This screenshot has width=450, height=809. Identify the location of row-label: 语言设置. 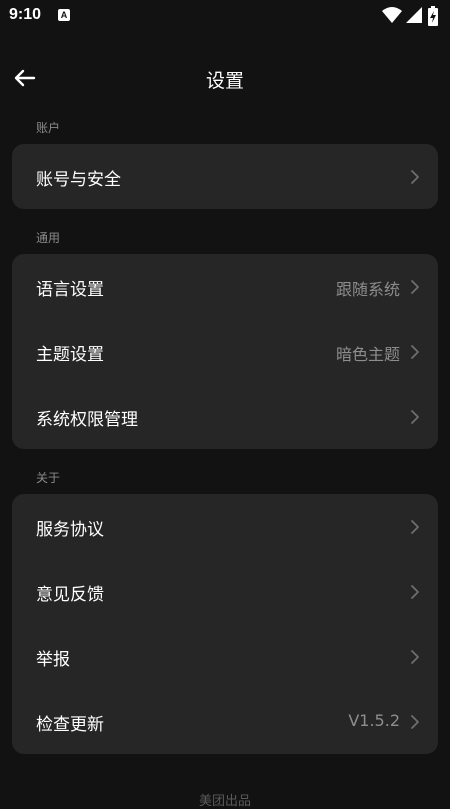
(70, 290).